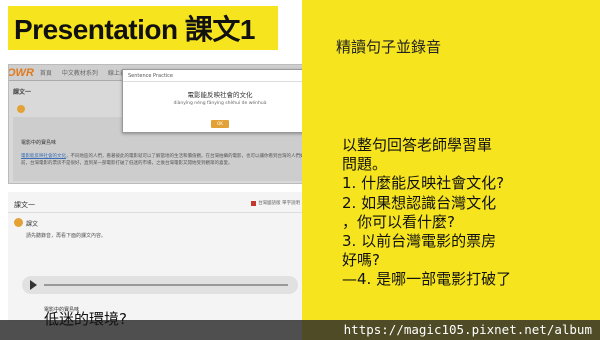 The width and height of the screenshot is (600, 340). What do you see at coordinates (467, 329) in the screenshot?
I see `watermark-url: https://magic105.pixnet.net/album` at bounding box center [467, 329].